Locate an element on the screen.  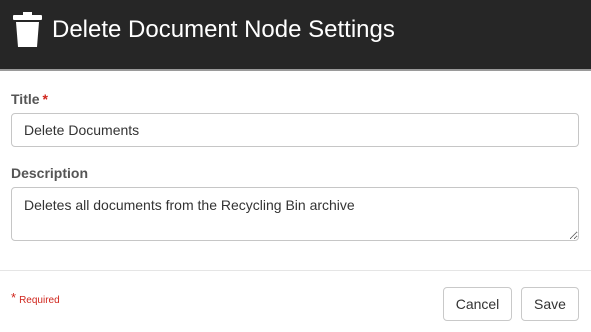
title-label: Title * is located at coordinates (29, 99).